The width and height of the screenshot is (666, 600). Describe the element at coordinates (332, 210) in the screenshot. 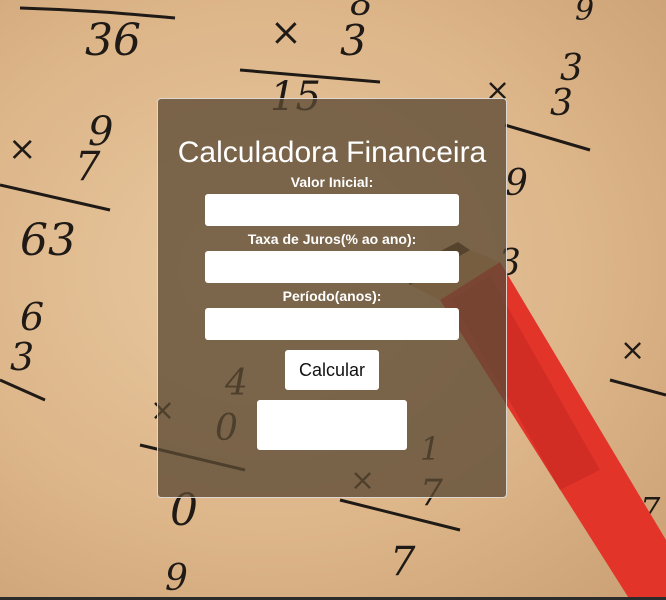

I see `initial-value-input` at that location.